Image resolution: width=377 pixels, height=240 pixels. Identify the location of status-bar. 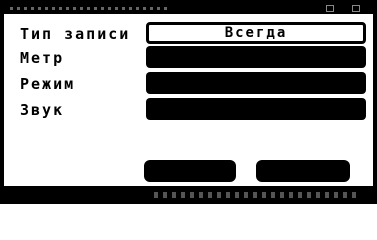
(188, 195).